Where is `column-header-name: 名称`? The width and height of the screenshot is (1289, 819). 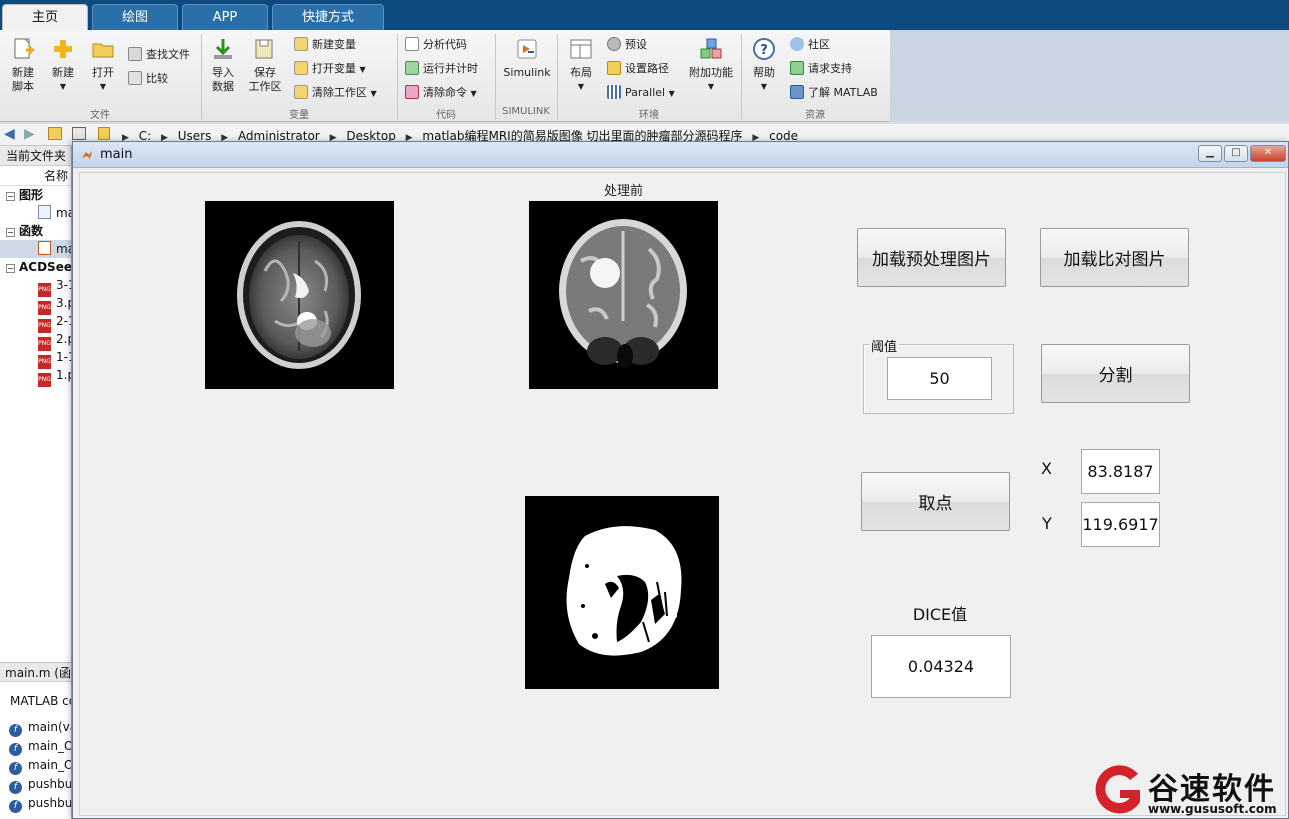
column-header-name: 名称 is located at coordinates (35, 176).